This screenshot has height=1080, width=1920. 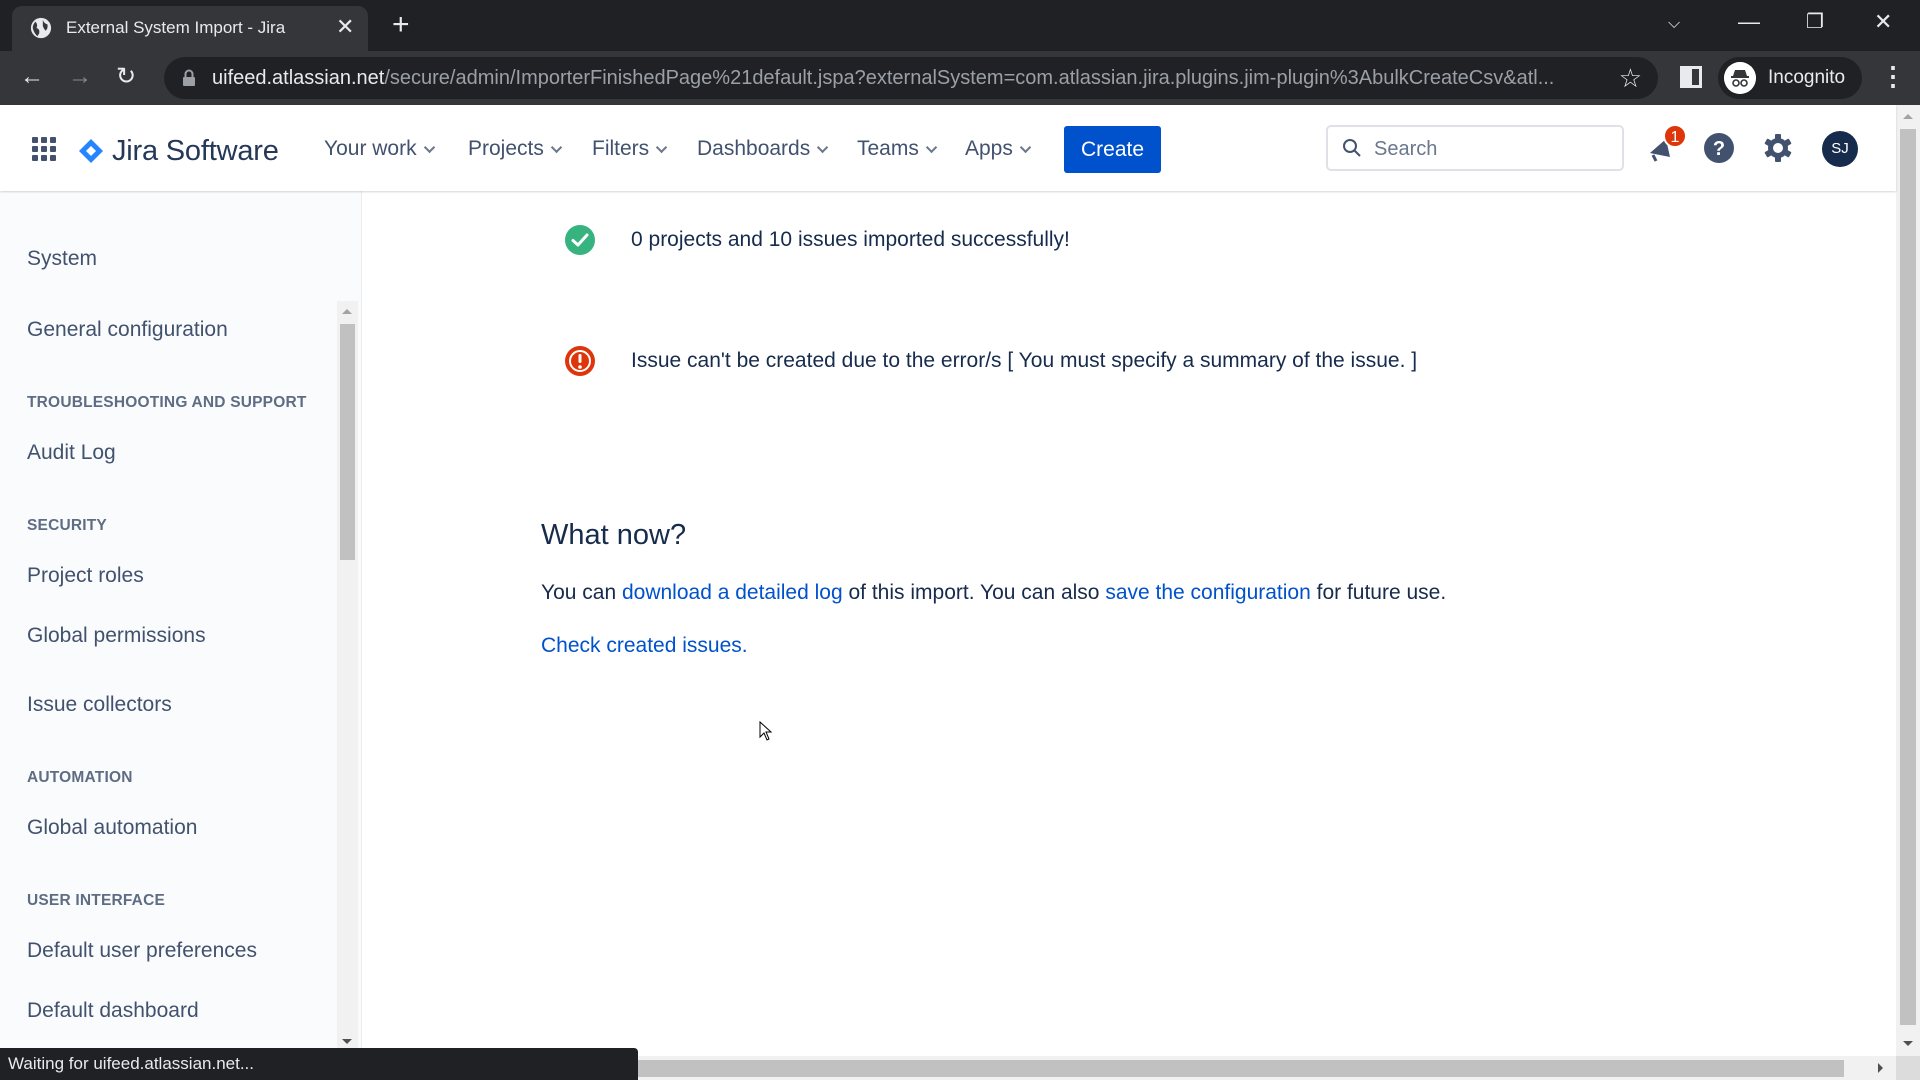 I want to click on scroll-right-arrow-icon, so click(x=1880, y=1068).